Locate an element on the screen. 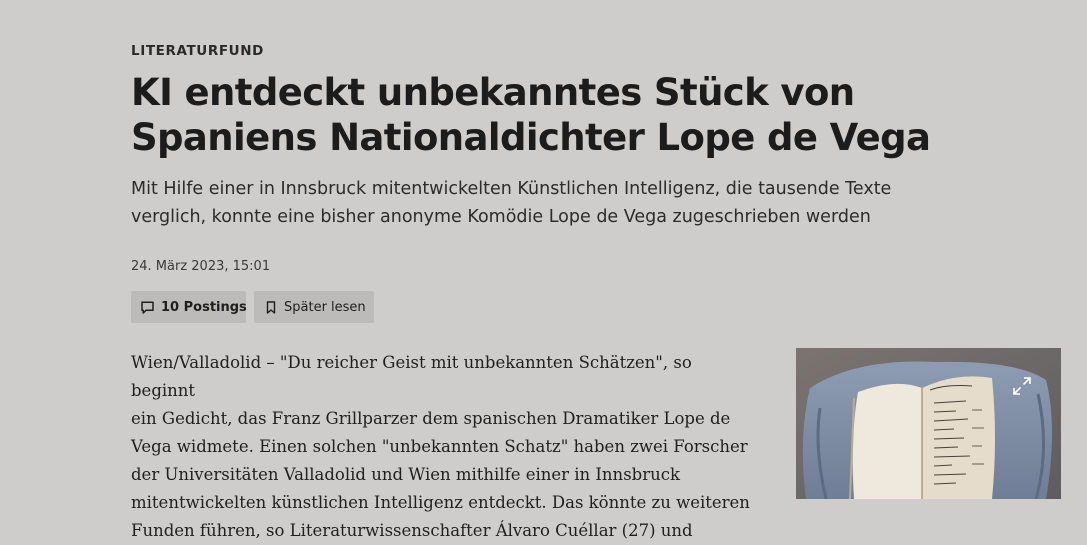  postings-label: 10 Postings is located at coordinates (204, 307).